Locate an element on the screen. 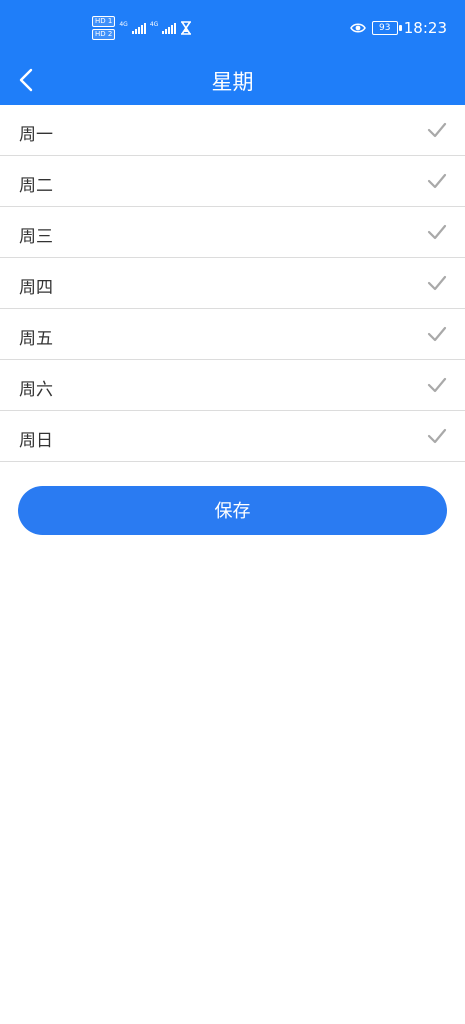  network-type-2: 4G is located at coordinates (154, 24).